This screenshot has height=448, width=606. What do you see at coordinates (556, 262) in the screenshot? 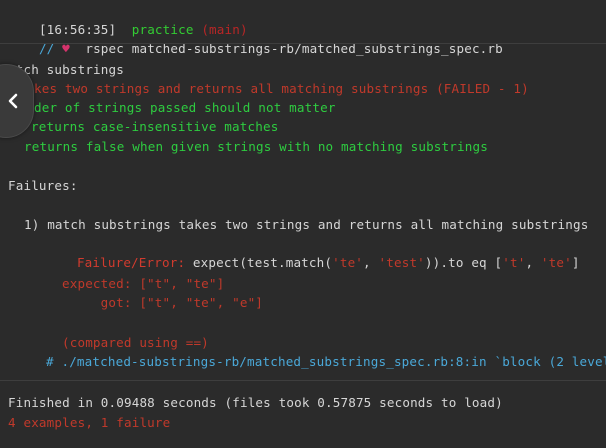
I see `code-expected-value: 'te'` at bounding box center [556, 262].